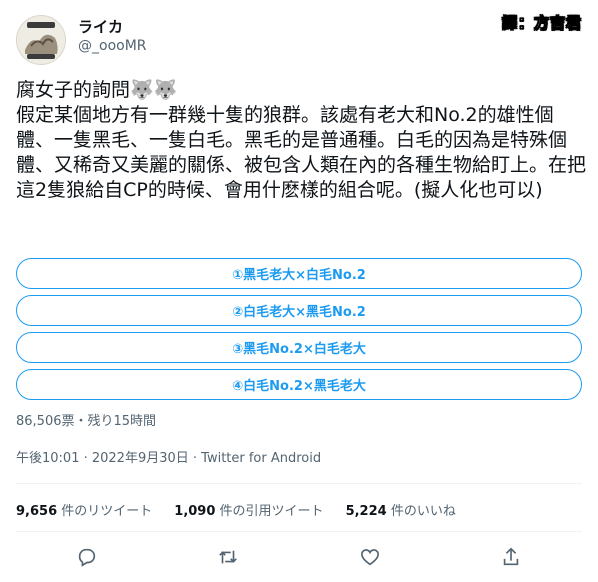 The height and width of the screenshot is (582, 598). I want to click on share-button, so click(511, 557).